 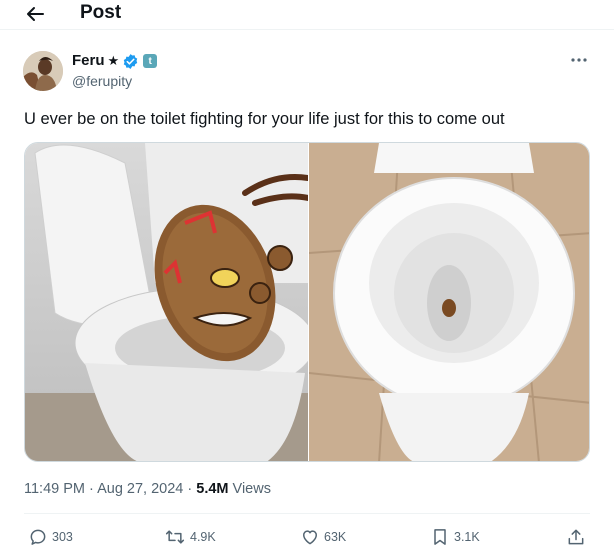 I want to click on post-header: Post, so click(x=307, y=15).